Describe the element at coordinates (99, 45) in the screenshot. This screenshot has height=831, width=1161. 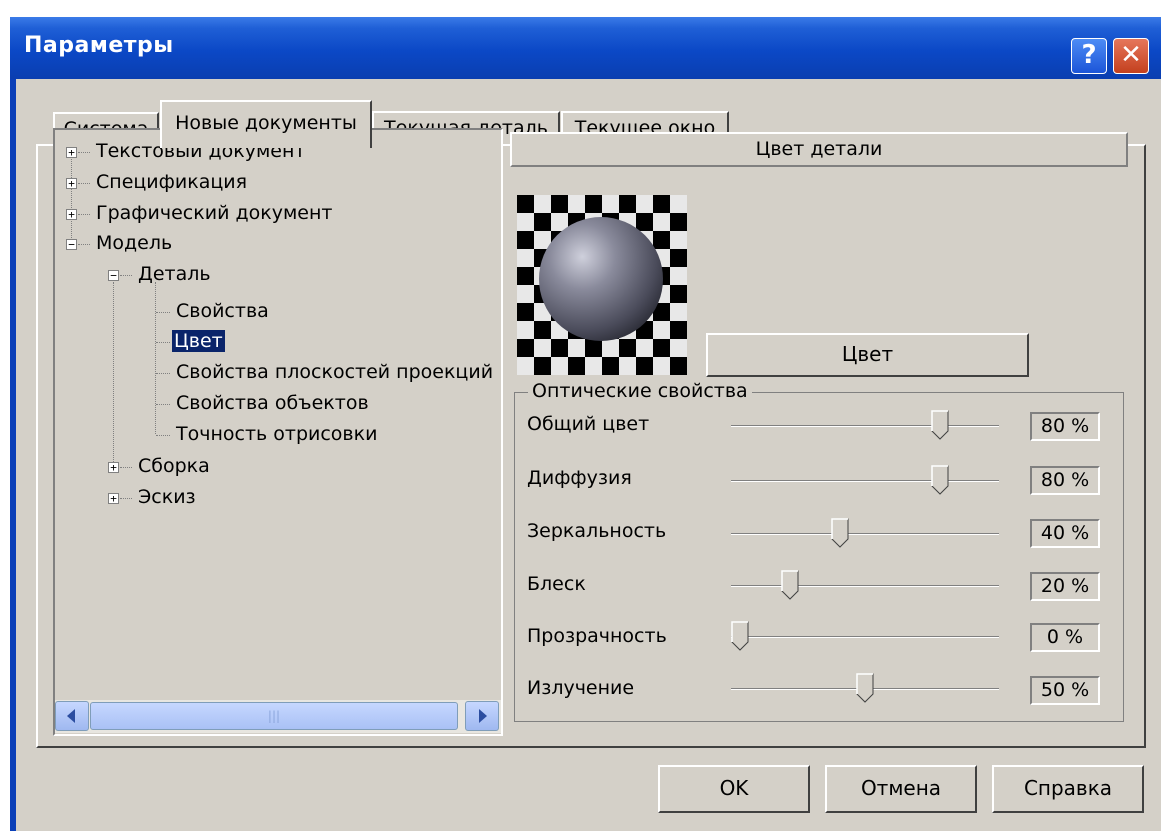
I see `window-title: Параметры` at that location.